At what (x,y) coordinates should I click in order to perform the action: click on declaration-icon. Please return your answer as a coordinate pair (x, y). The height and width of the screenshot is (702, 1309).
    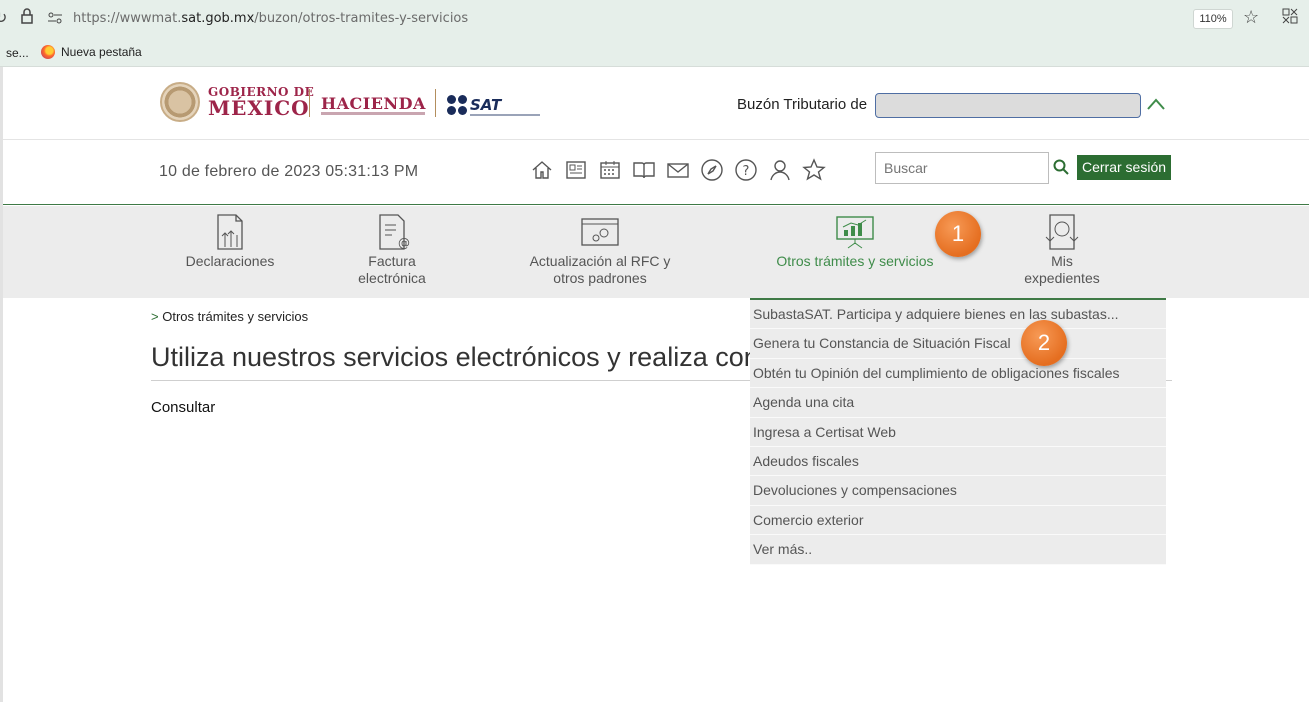
    Looking at the image, I should click on (230, 232).